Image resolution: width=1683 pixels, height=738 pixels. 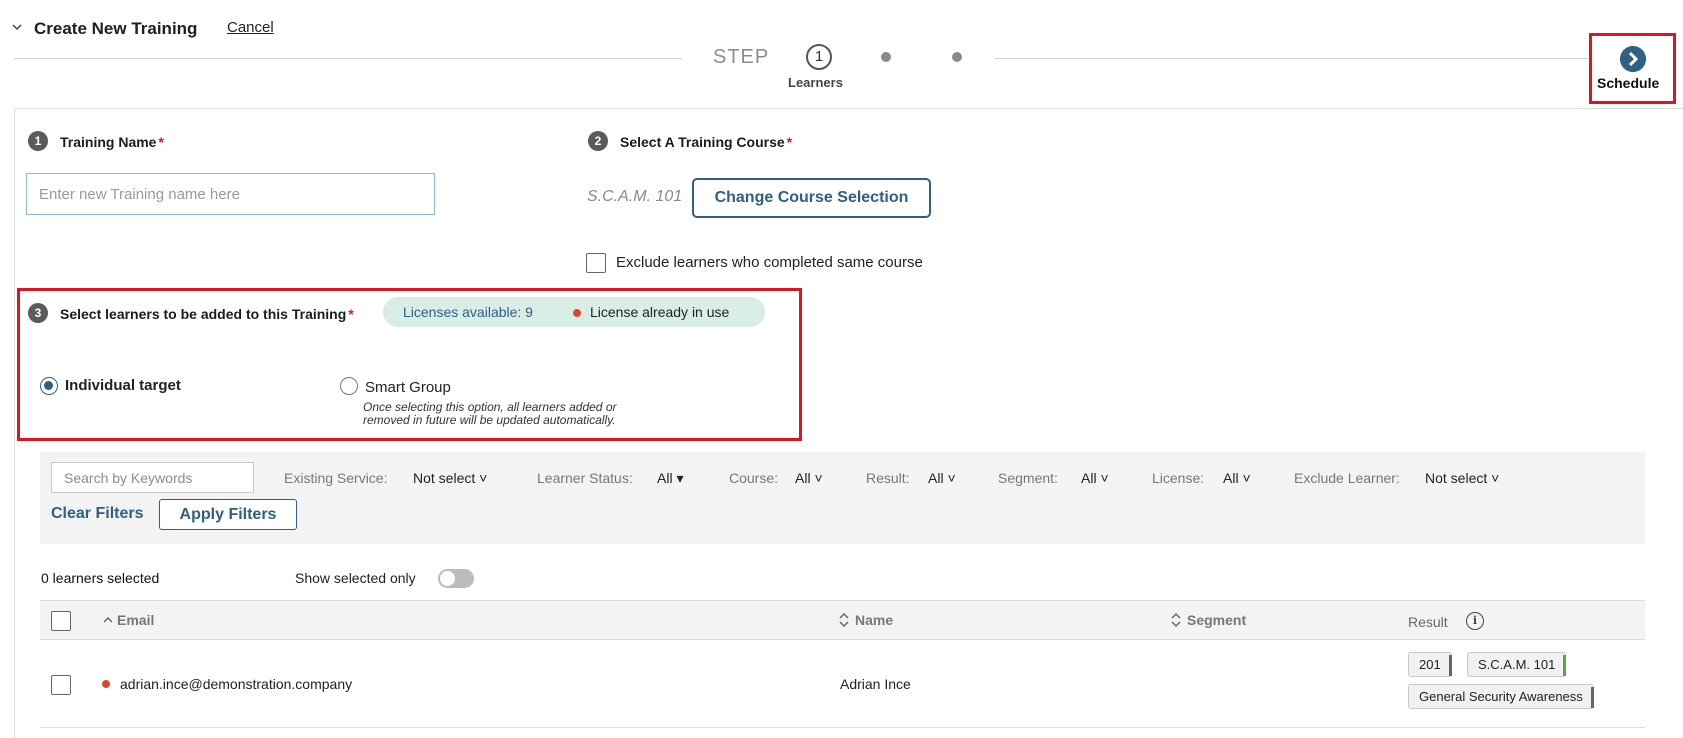 What do you see at coordinates (811, 198) in the screenshot?
I see `change-course-button: Change Course Selection` at bounding box center [811, 198].